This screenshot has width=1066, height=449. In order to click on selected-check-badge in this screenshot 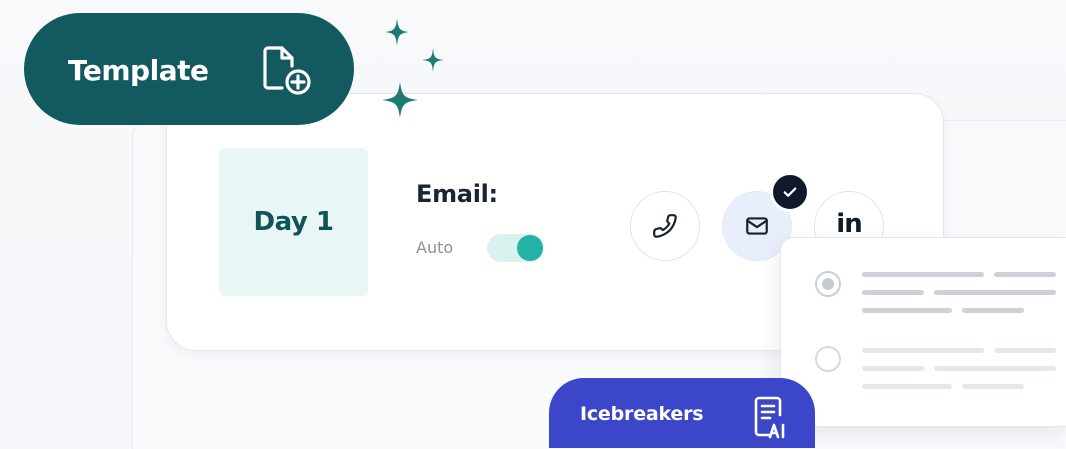, I will do `click(790, 192)`.